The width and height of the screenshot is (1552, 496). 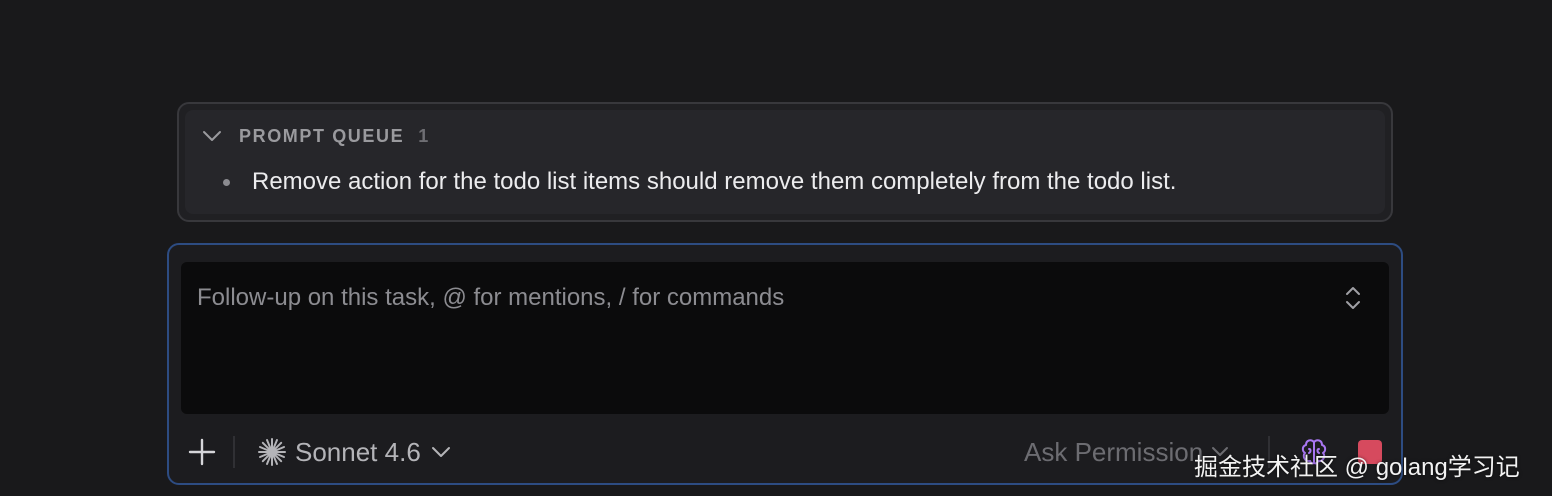 I want to click on add-attachment-button, so click(x=202, y=452).